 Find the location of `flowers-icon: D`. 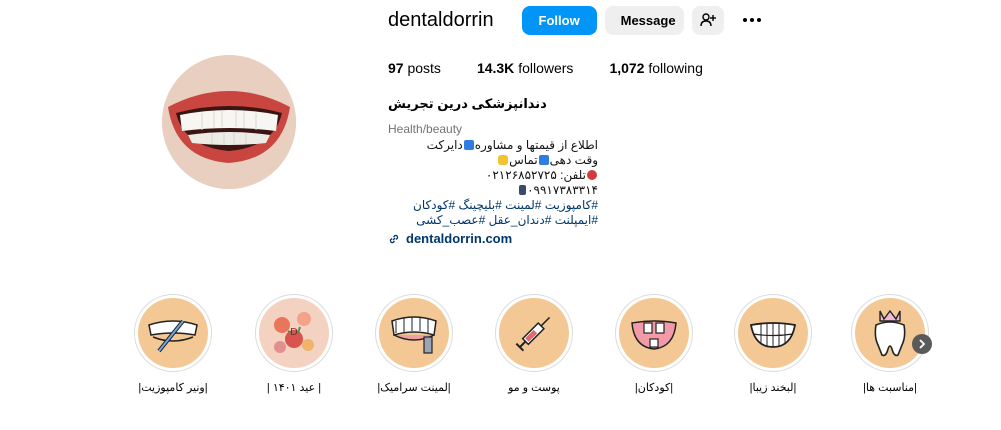

flowers-icon: D is located at coordinates (294, 332).